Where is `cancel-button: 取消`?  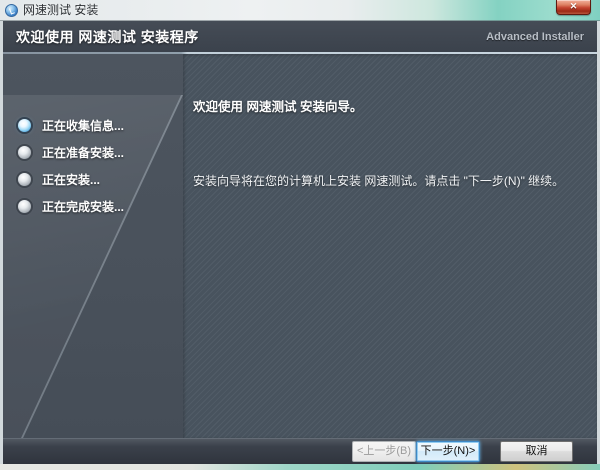
cancel-button: 取消 is located at coordinates (536, 451).